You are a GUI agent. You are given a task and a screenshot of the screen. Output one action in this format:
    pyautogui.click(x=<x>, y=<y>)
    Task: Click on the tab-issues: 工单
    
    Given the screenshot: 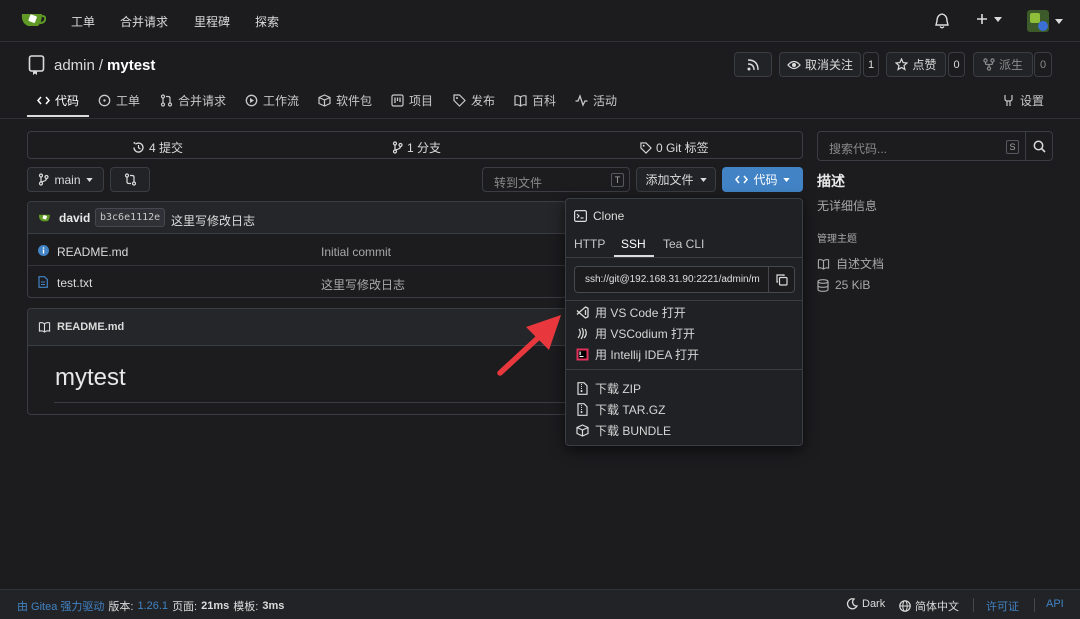 What is the action you would take?
    pyautogui.click(x=119, y=100)
    